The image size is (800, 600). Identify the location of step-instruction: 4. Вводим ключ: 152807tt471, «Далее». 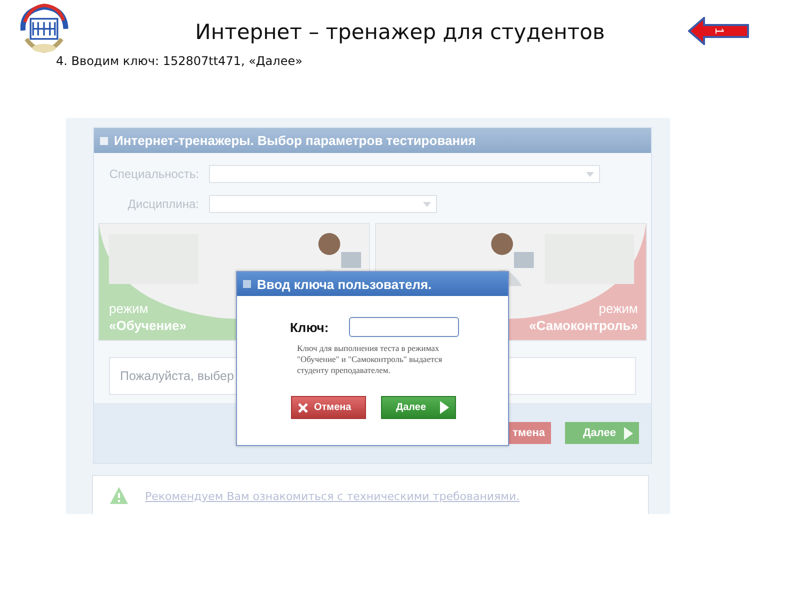
(179, 61).